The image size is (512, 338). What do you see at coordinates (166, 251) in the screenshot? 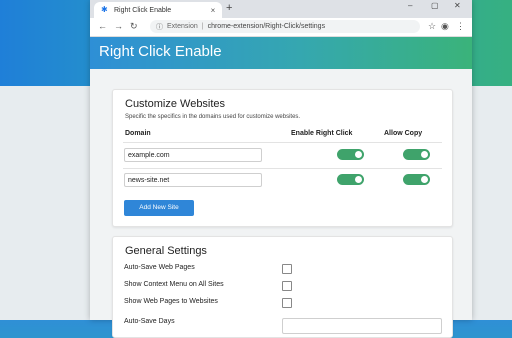
I see `general-title: General Settings` at bounding box center [166, 251].